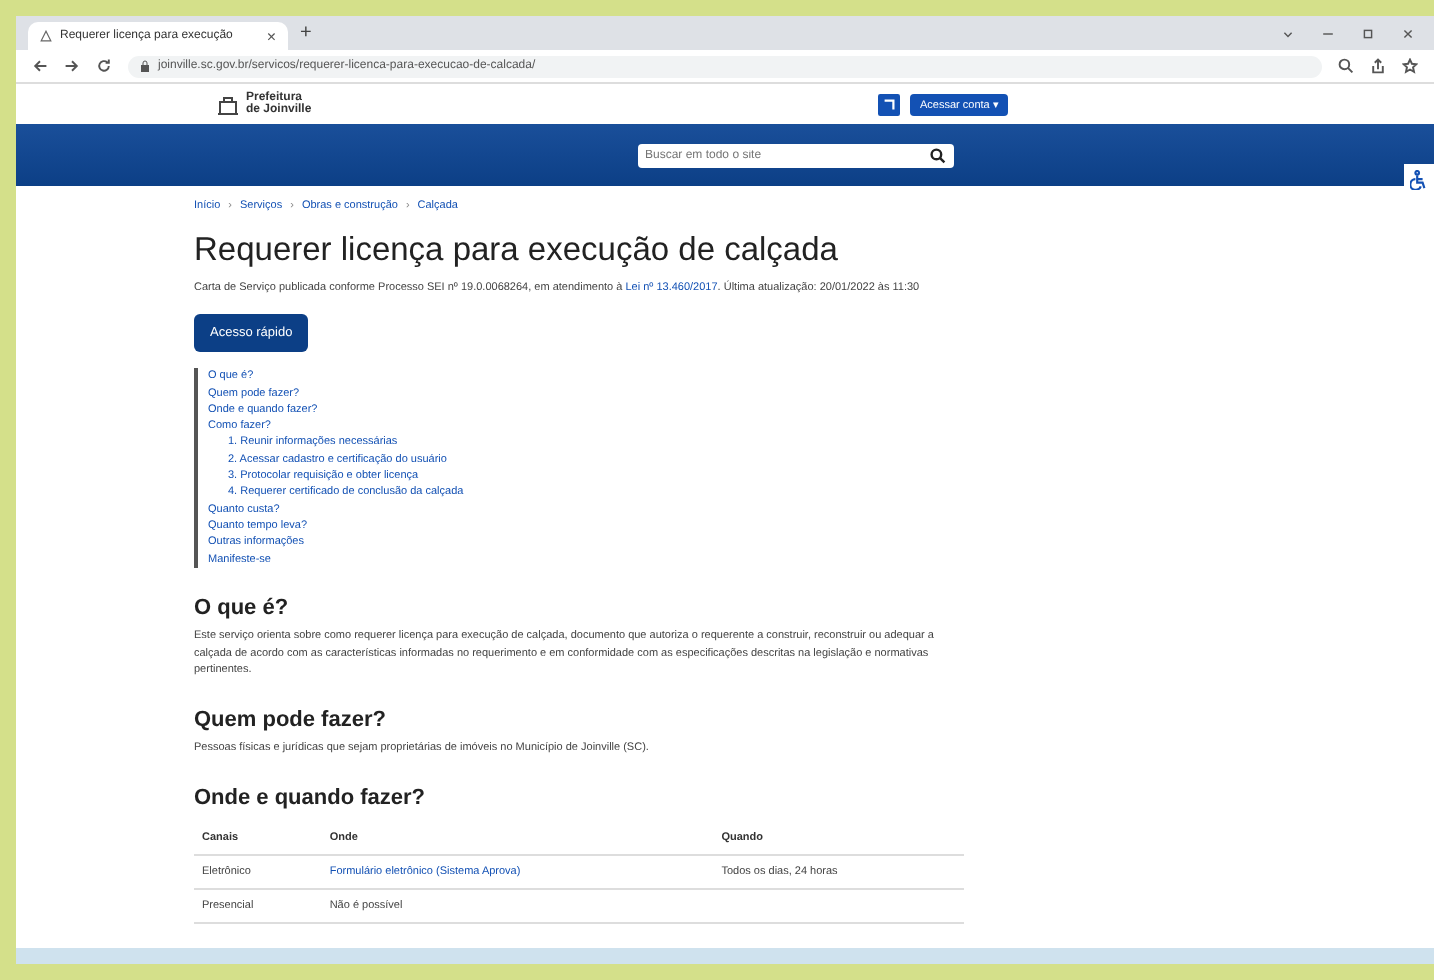 The width and height of the screenshot is (1434, 980). I want to click on warning-icon, so click(46, 36).